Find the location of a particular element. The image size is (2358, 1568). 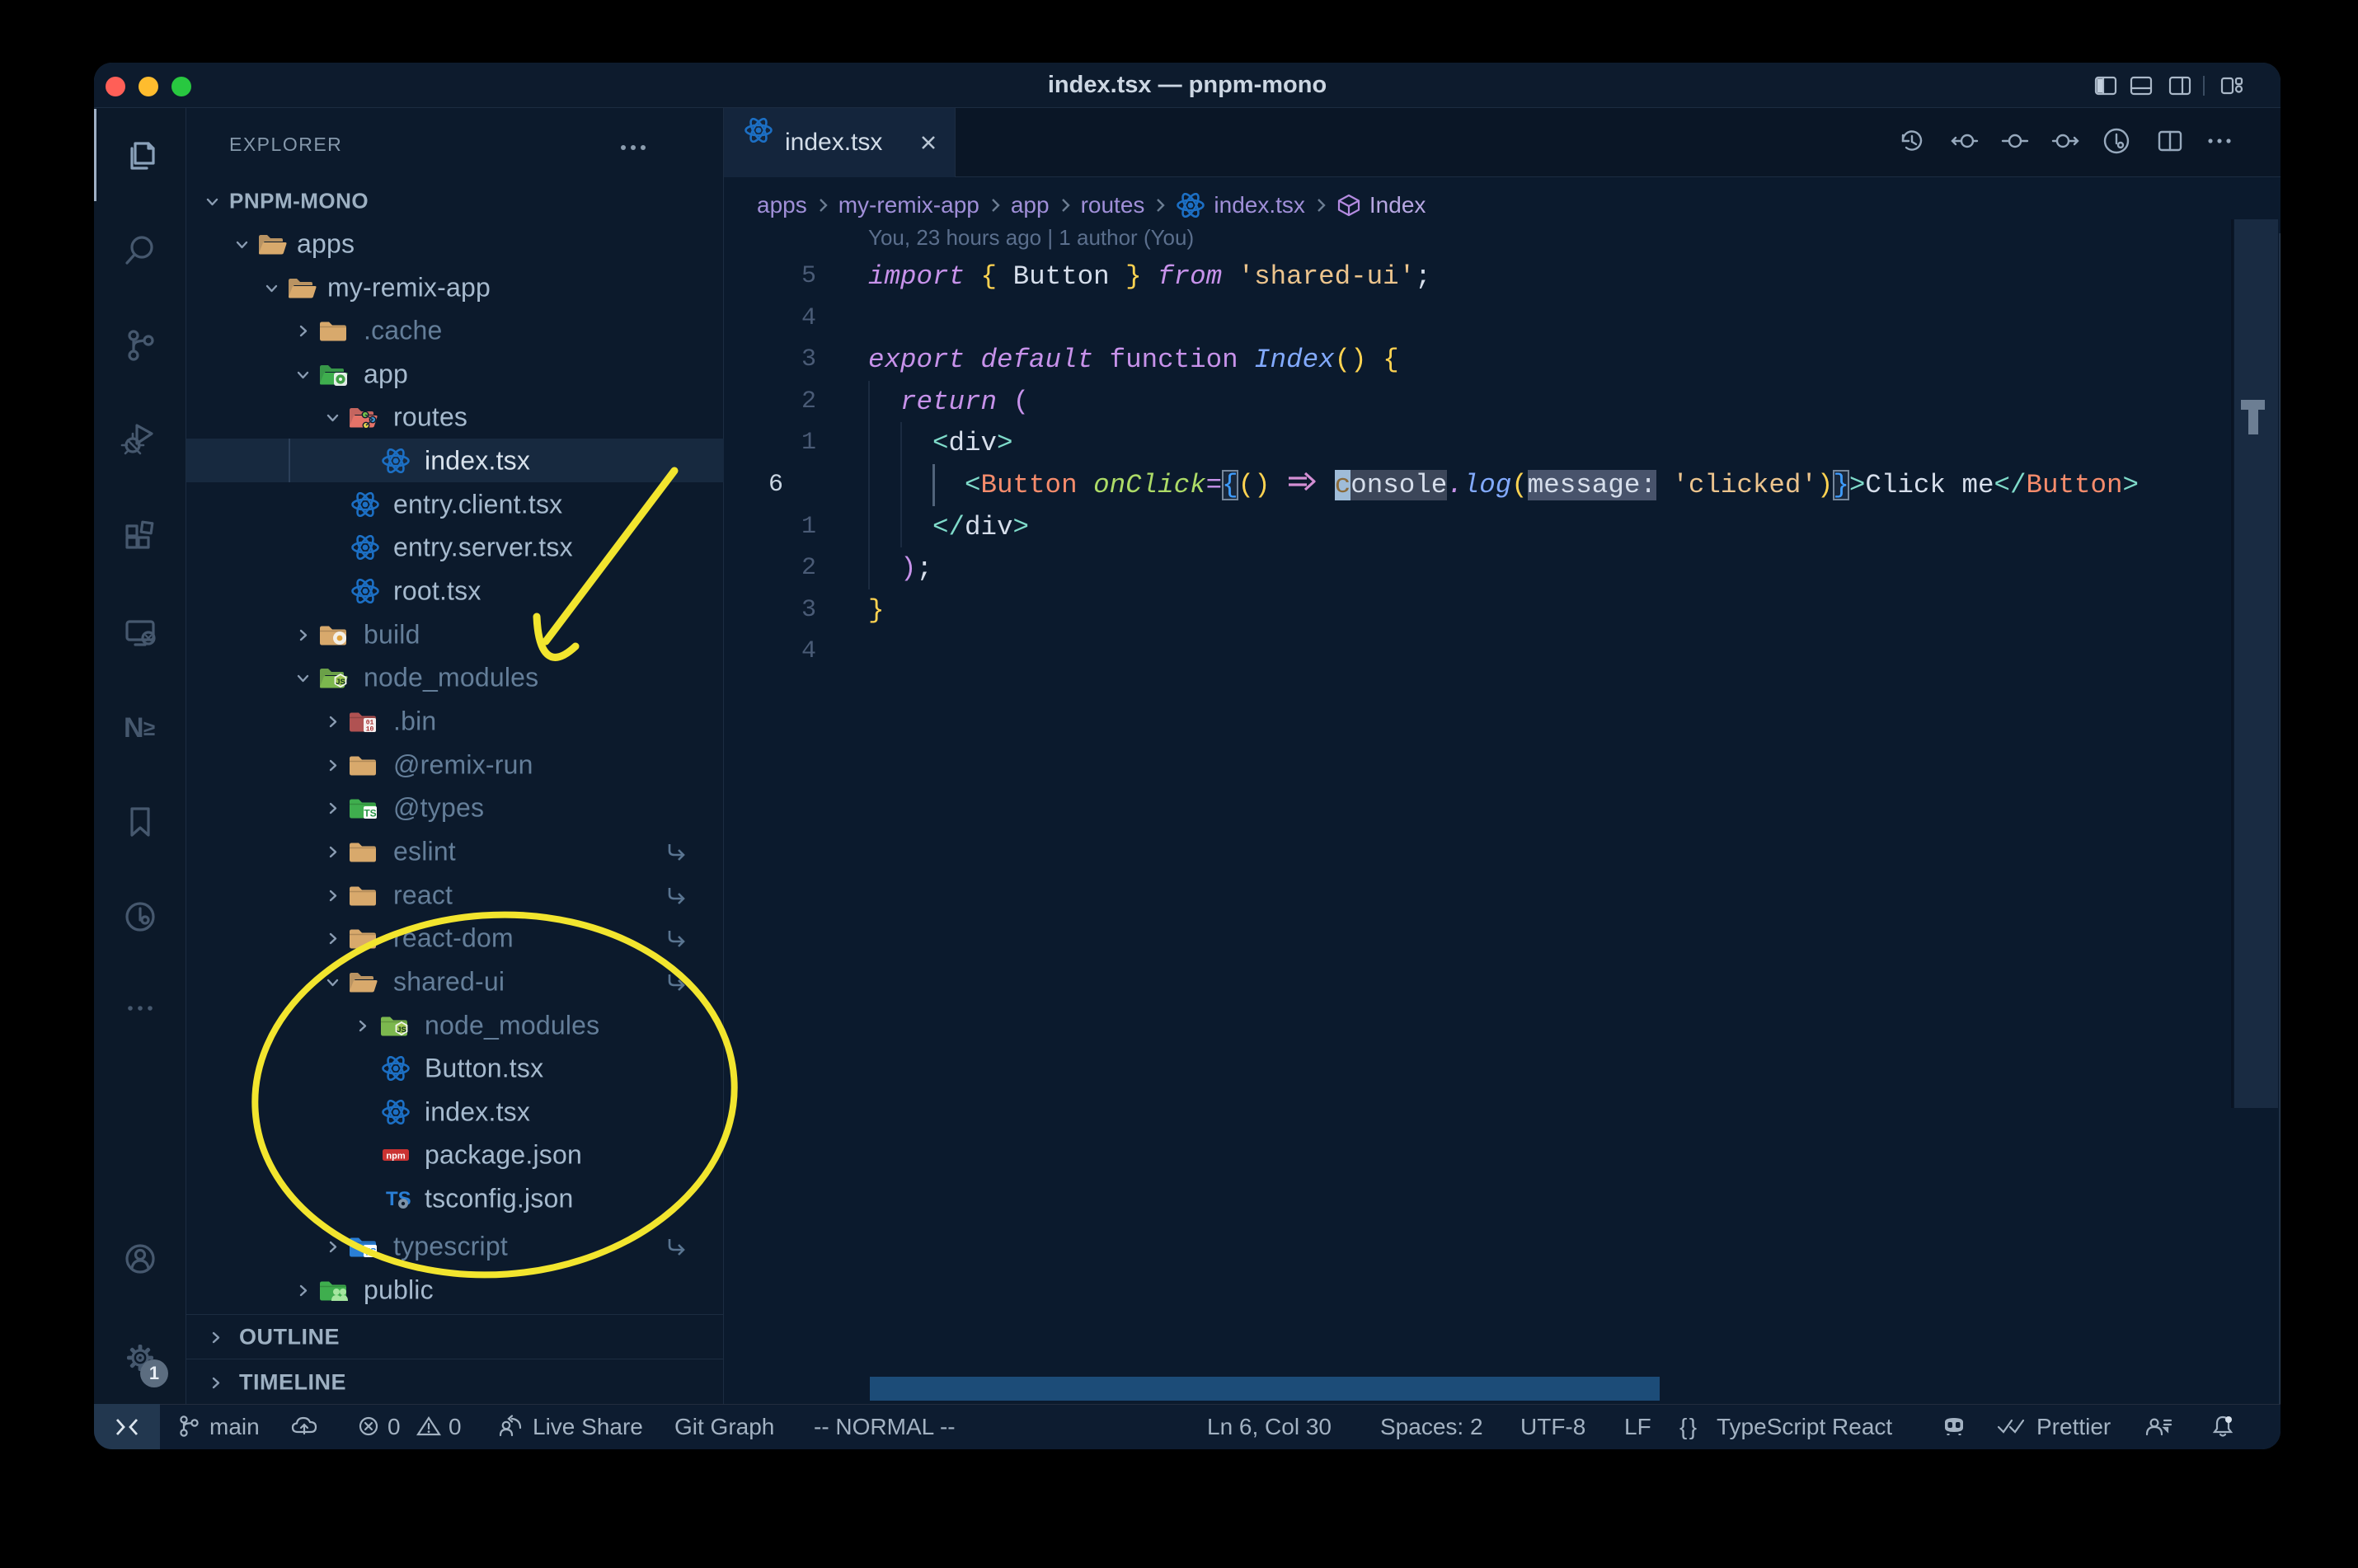

svg-text: npm is located at coordinates (396, 1156).